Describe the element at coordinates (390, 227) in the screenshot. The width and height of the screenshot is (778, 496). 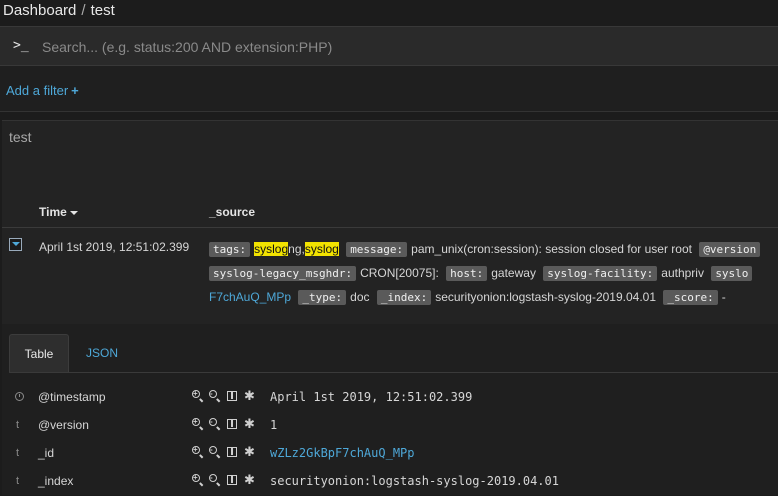
I see `header-divider` at that location.